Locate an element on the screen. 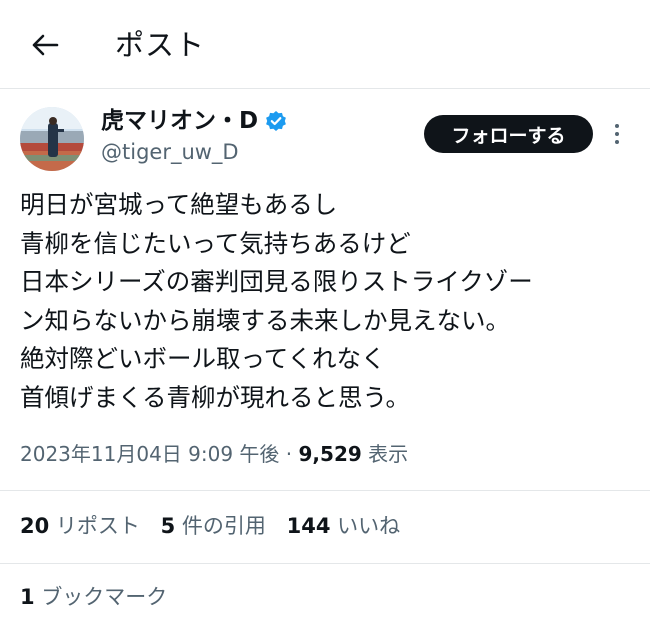 The height and width of the screenshot is (622, 650). quotes-label: 件の引用 is located at coordinates (223, 526).